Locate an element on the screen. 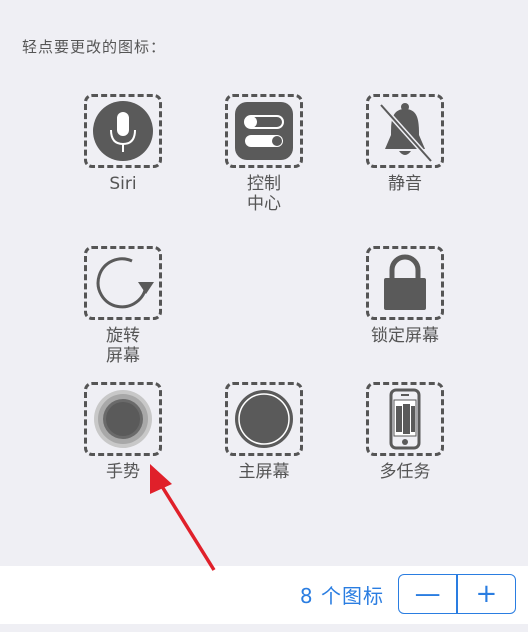 The image size is (528, 632). siri-icon-box is located at coordinates (123, 131).